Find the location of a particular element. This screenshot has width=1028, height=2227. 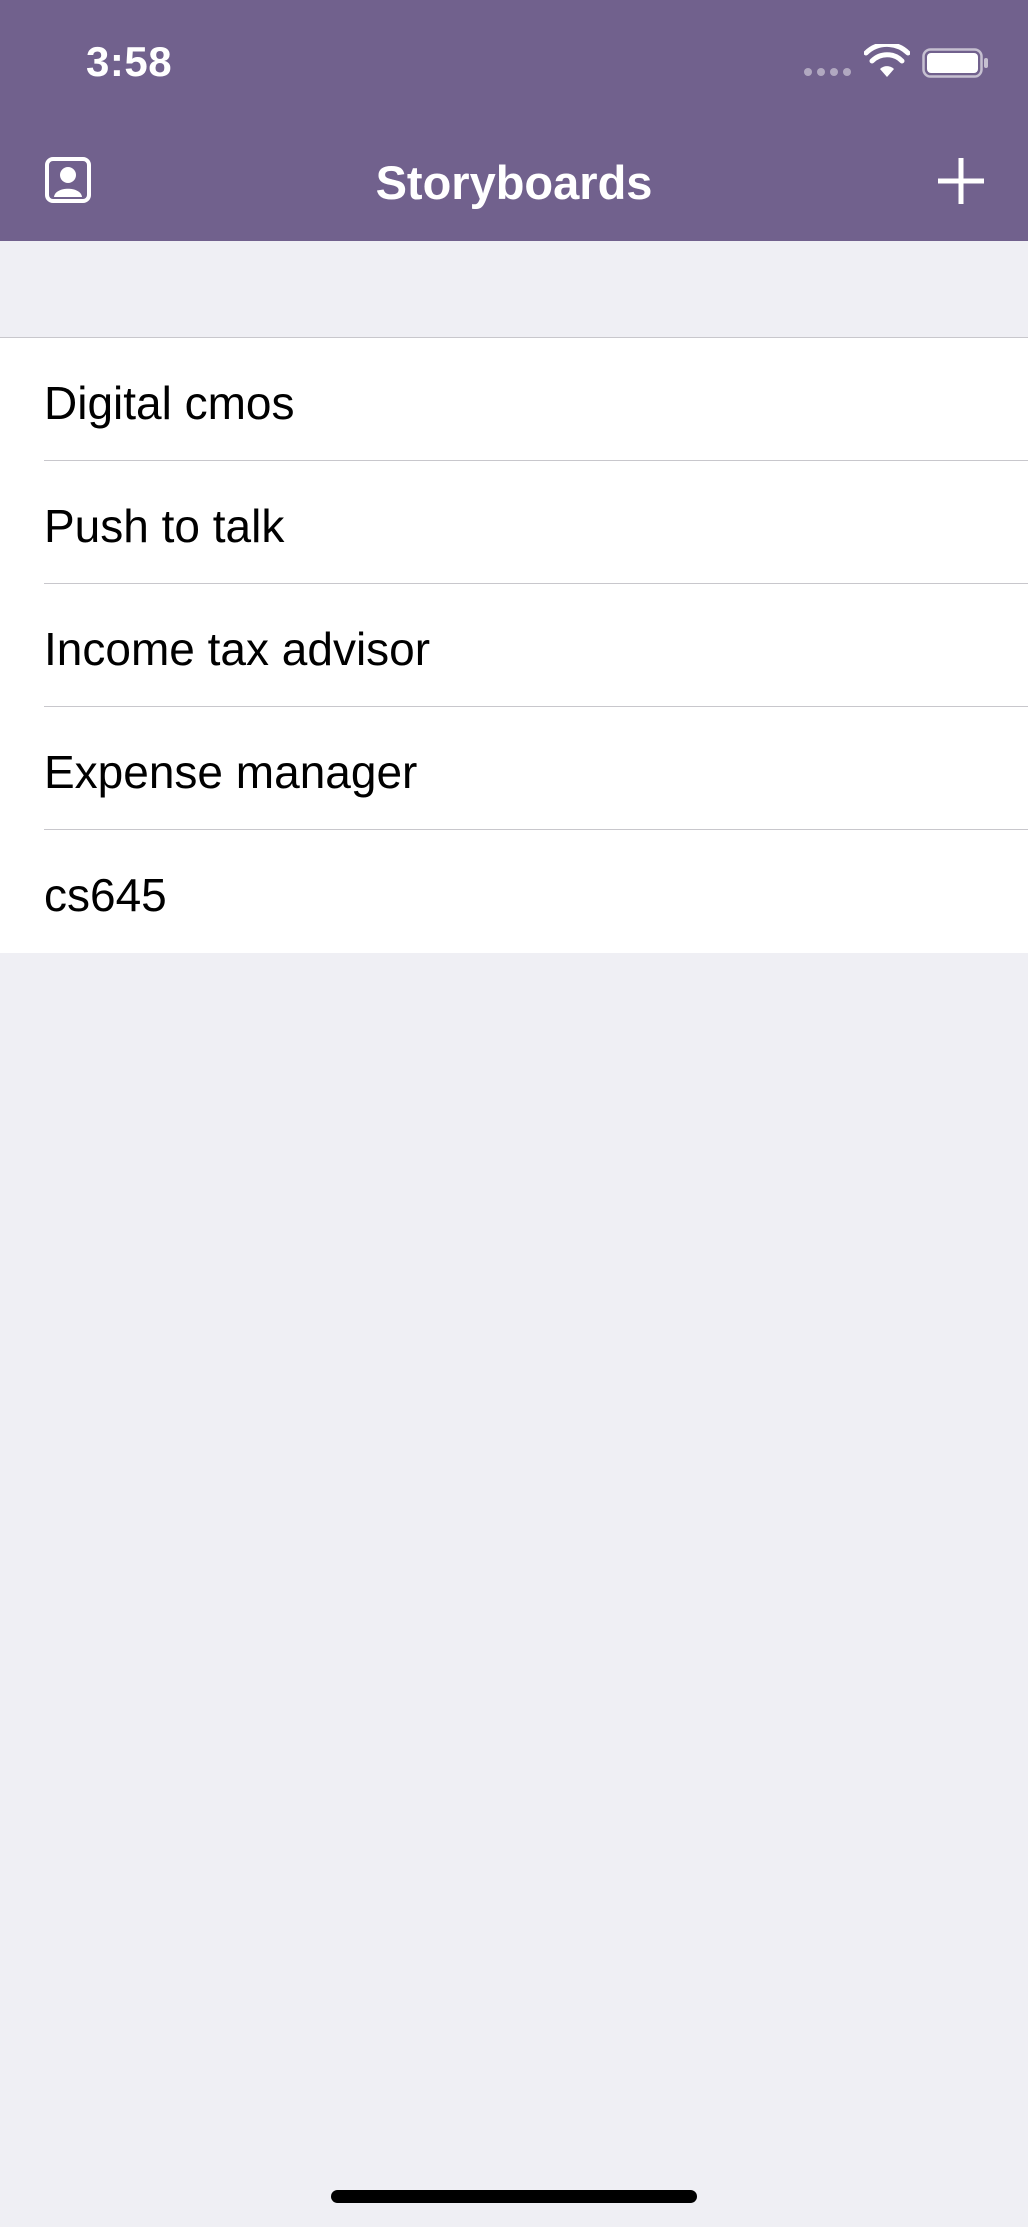

list-item: Push to talk is located at coordinates (514, 522).